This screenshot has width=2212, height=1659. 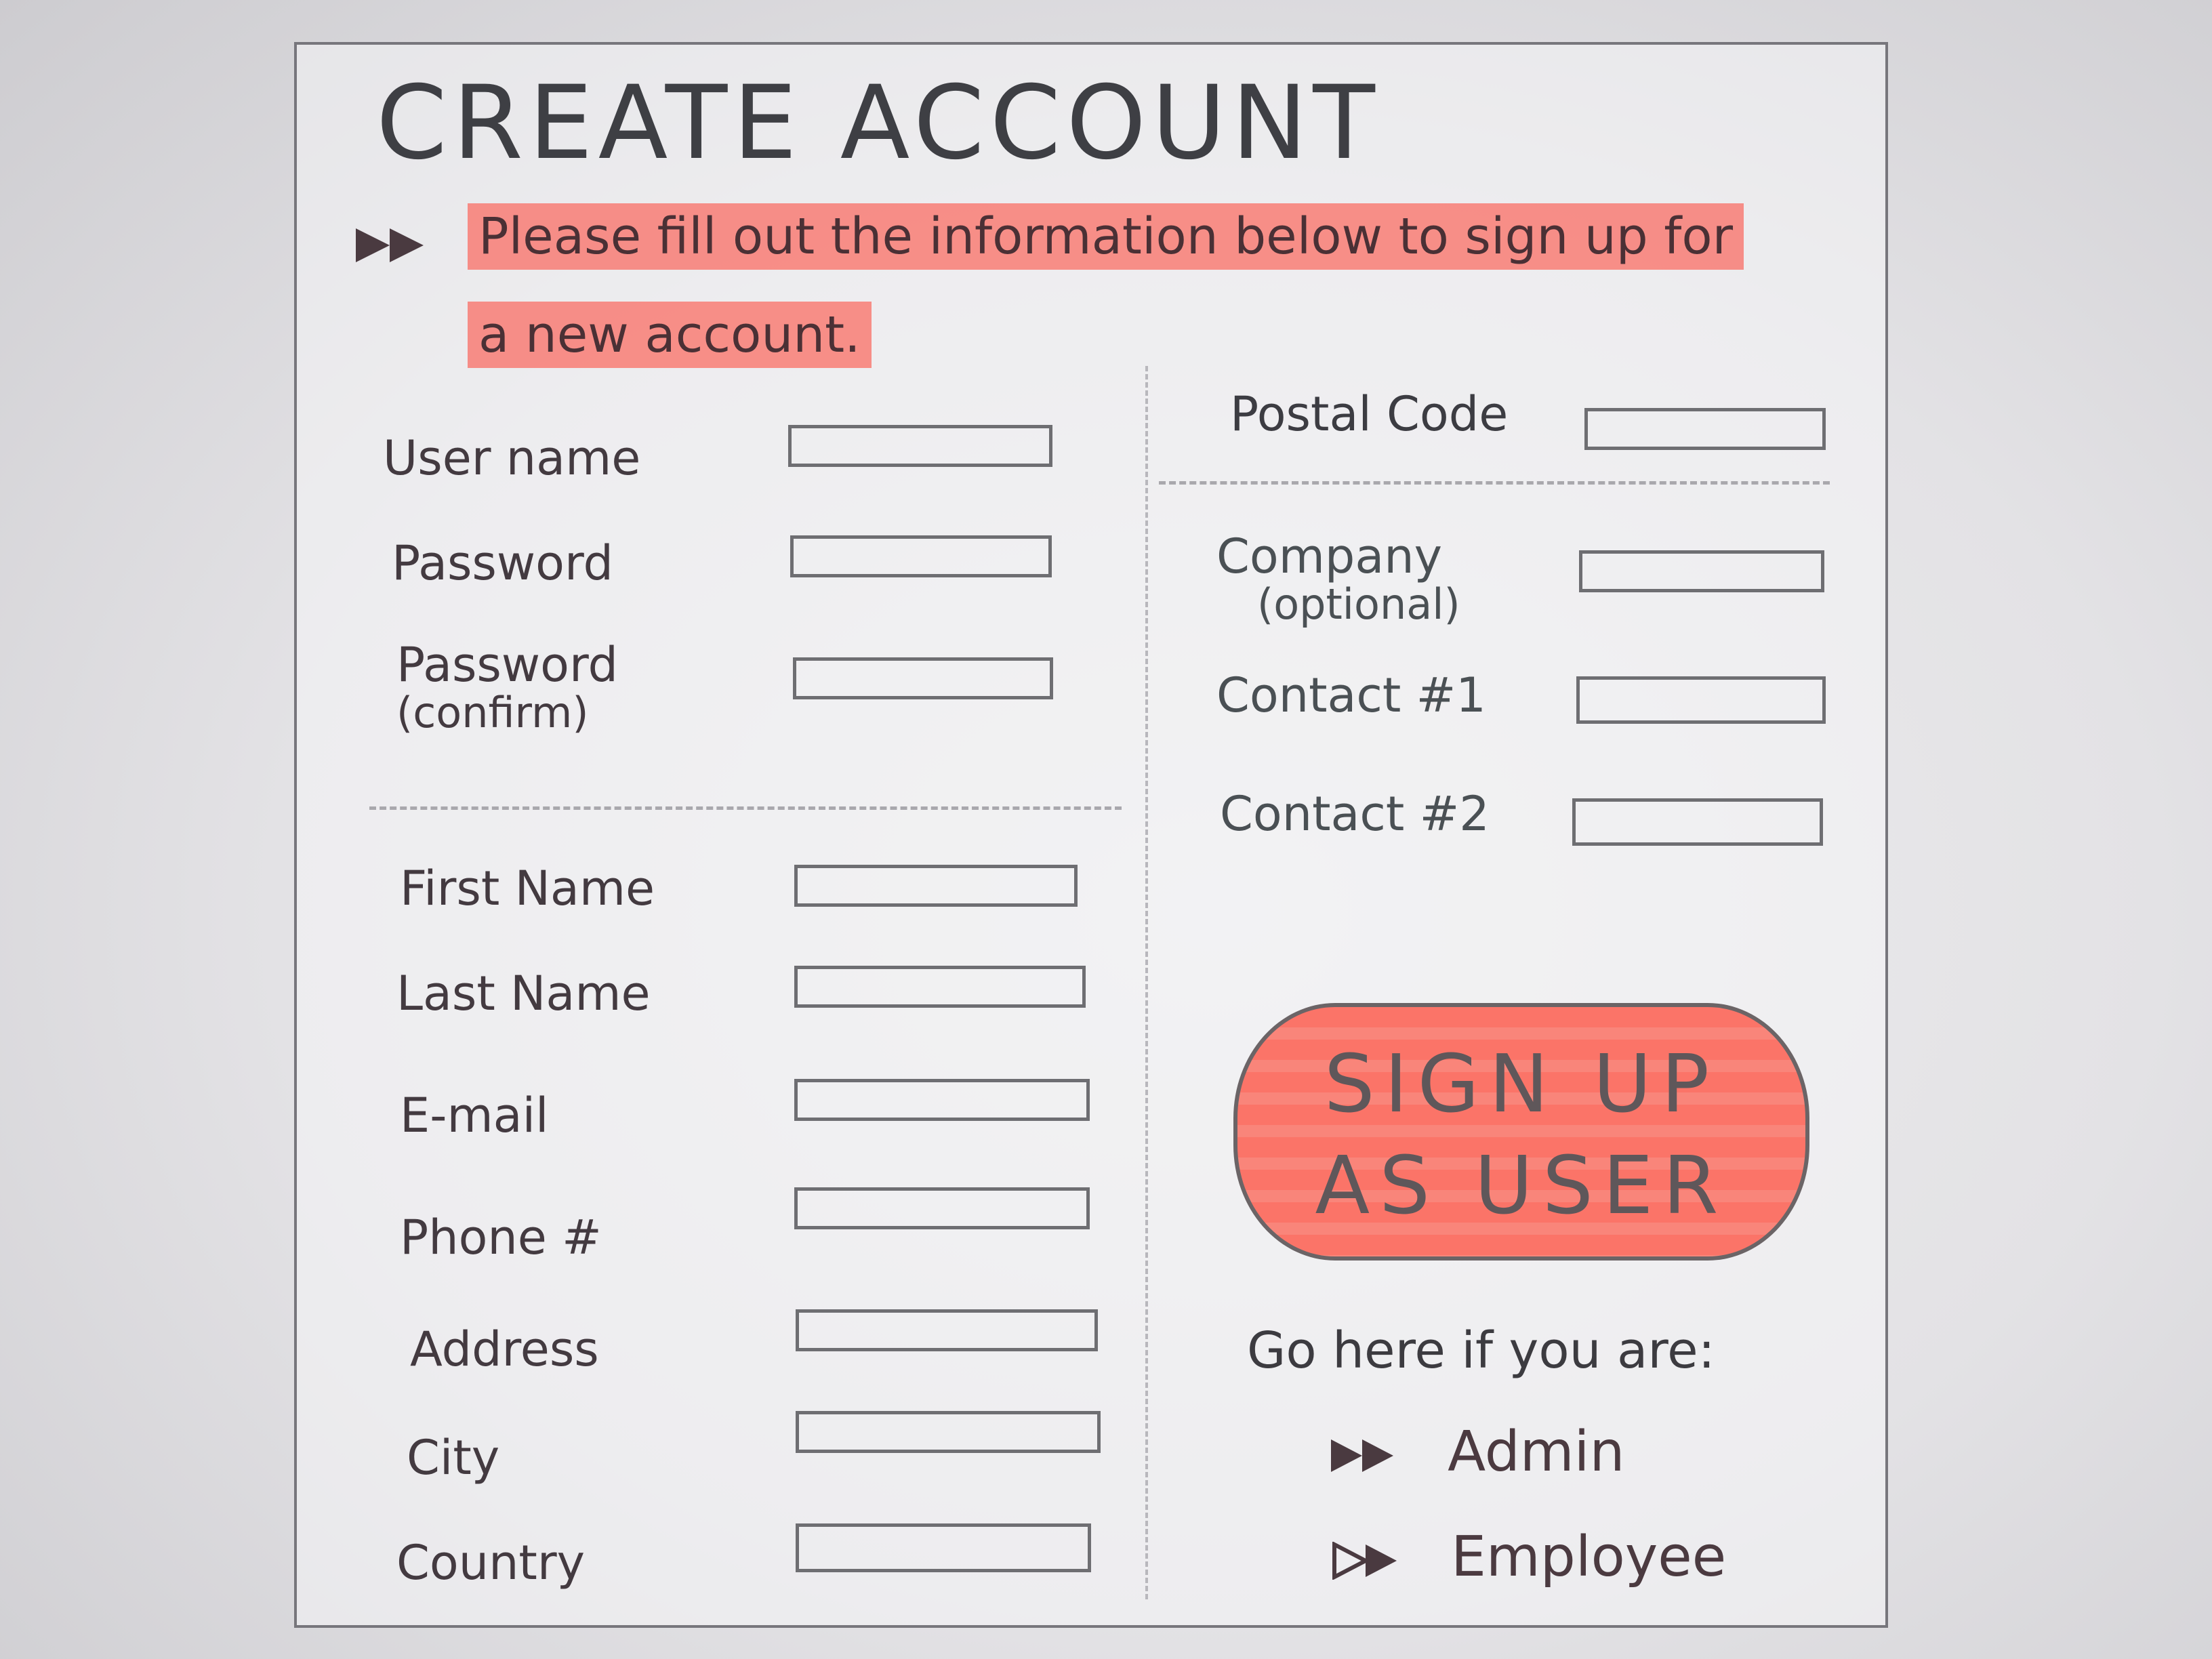 What do you see at coordinates (944, 1548) in the screenshot?
I see `country-input` at bounding box center [944, 1548].